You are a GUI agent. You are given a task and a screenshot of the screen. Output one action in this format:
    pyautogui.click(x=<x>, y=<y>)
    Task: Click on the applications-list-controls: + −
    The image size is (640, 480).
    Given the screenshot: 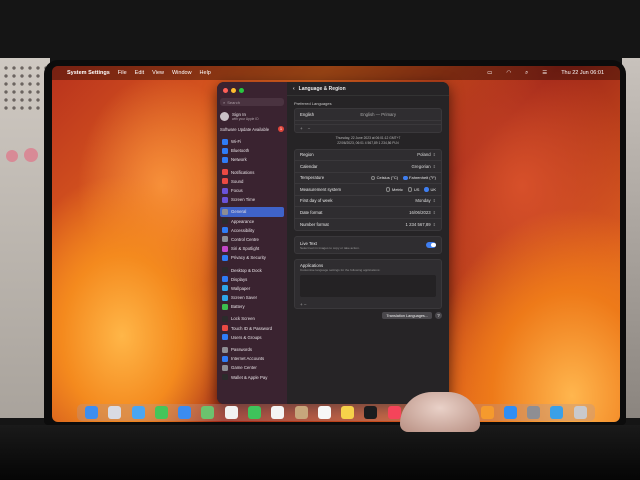 What is the action you would take?
    pyautogui.click(x=368, y=305)
    